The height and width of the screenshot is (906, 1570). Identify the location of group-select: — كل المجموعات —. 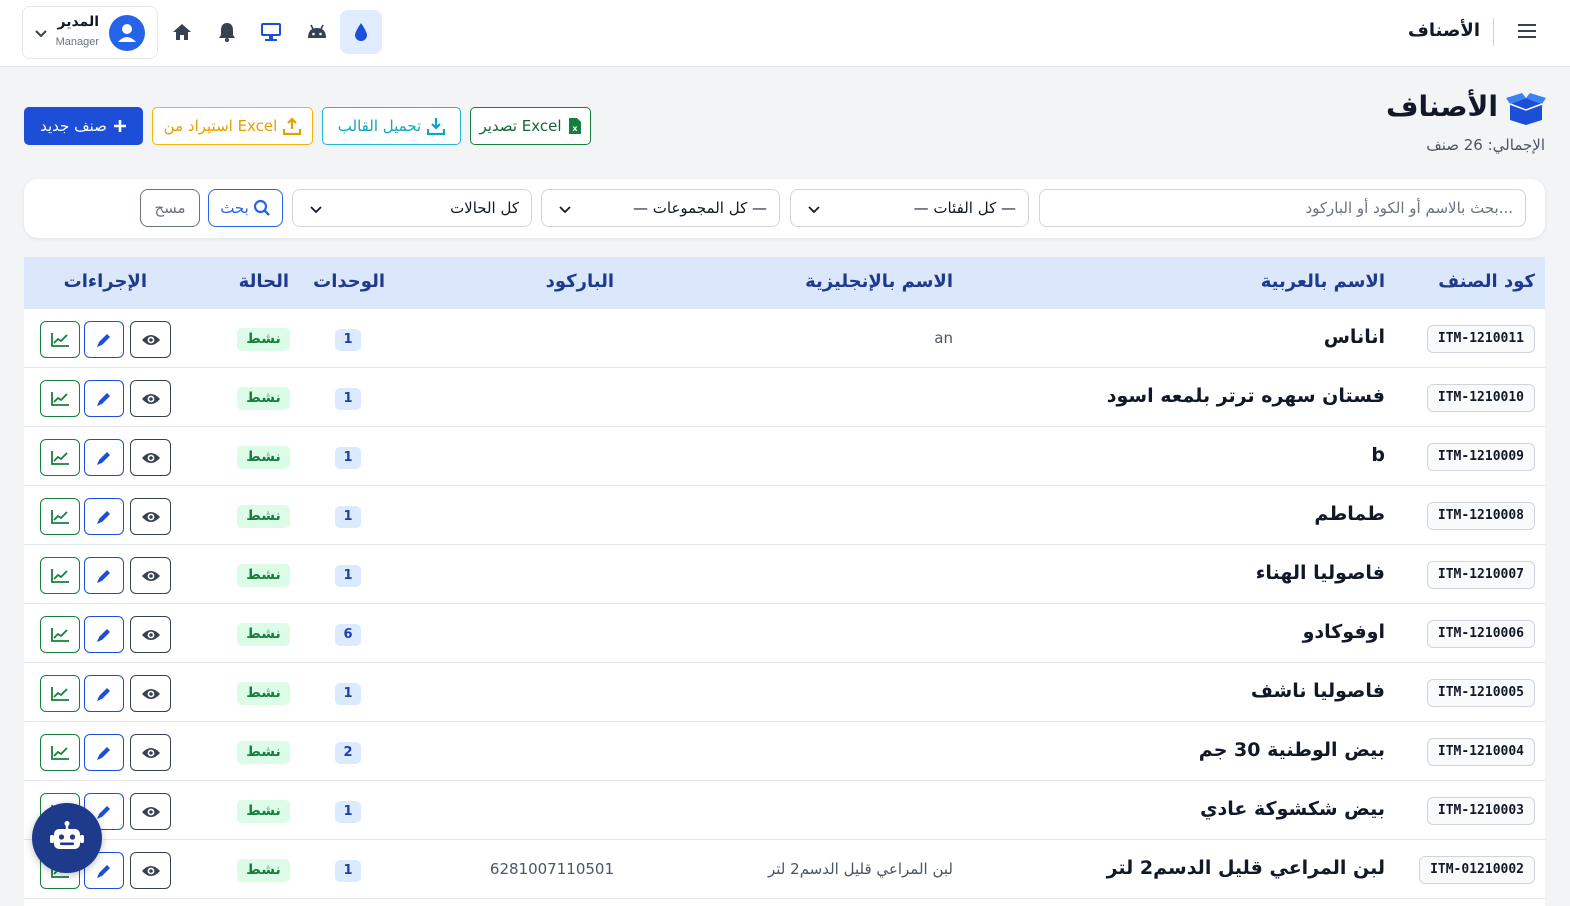
(660, 208).